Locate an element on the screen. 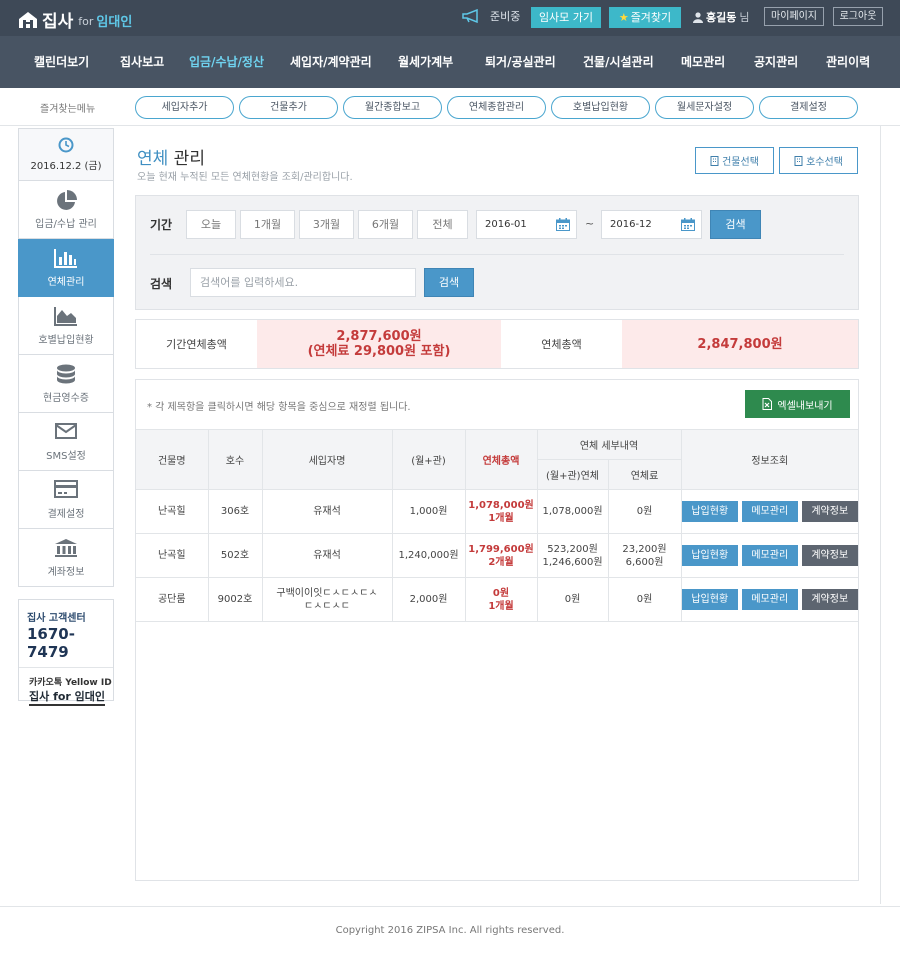 The height and width of the screenshot is (968, 900). sidebar-item-payment: 입금/수납 관리 is located at coordinates (66, 210).